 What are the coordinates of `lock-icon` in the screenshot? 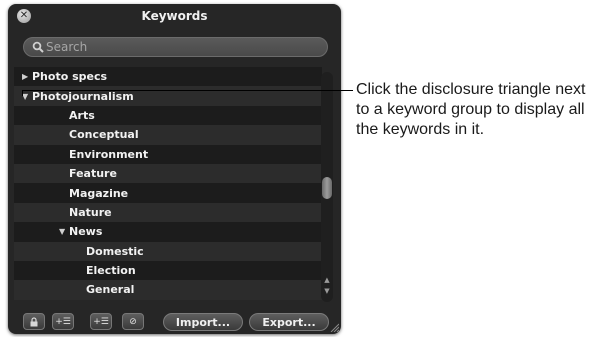 It's located at (34, 321).